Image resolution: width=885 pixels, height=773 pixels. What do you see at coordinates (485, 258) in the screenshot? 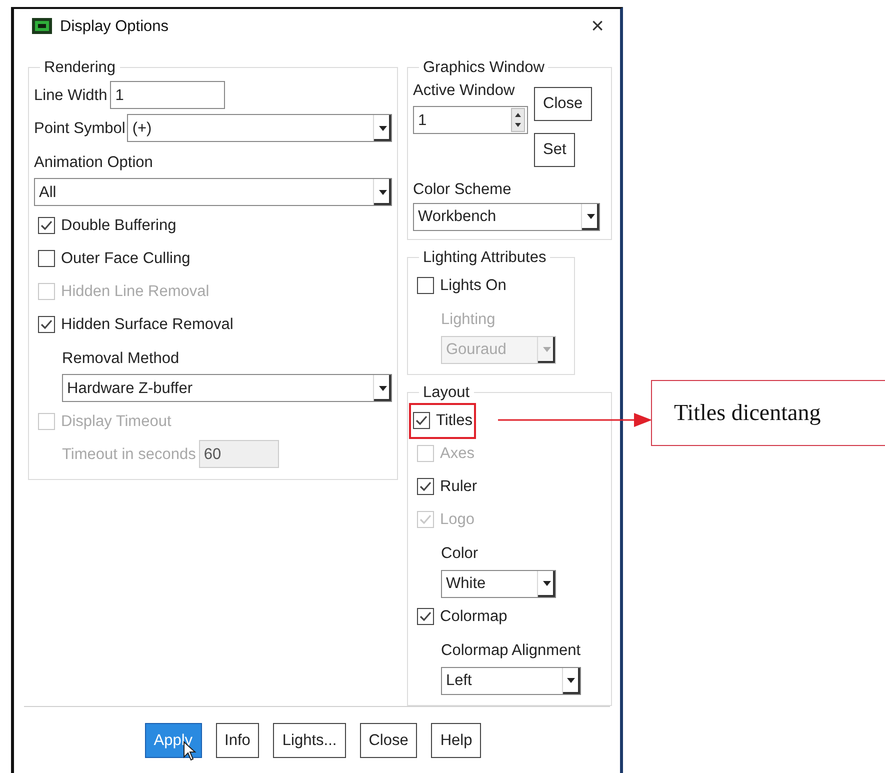
I see `group-title: Lighting Attributes` at bounding box center [485, 258].